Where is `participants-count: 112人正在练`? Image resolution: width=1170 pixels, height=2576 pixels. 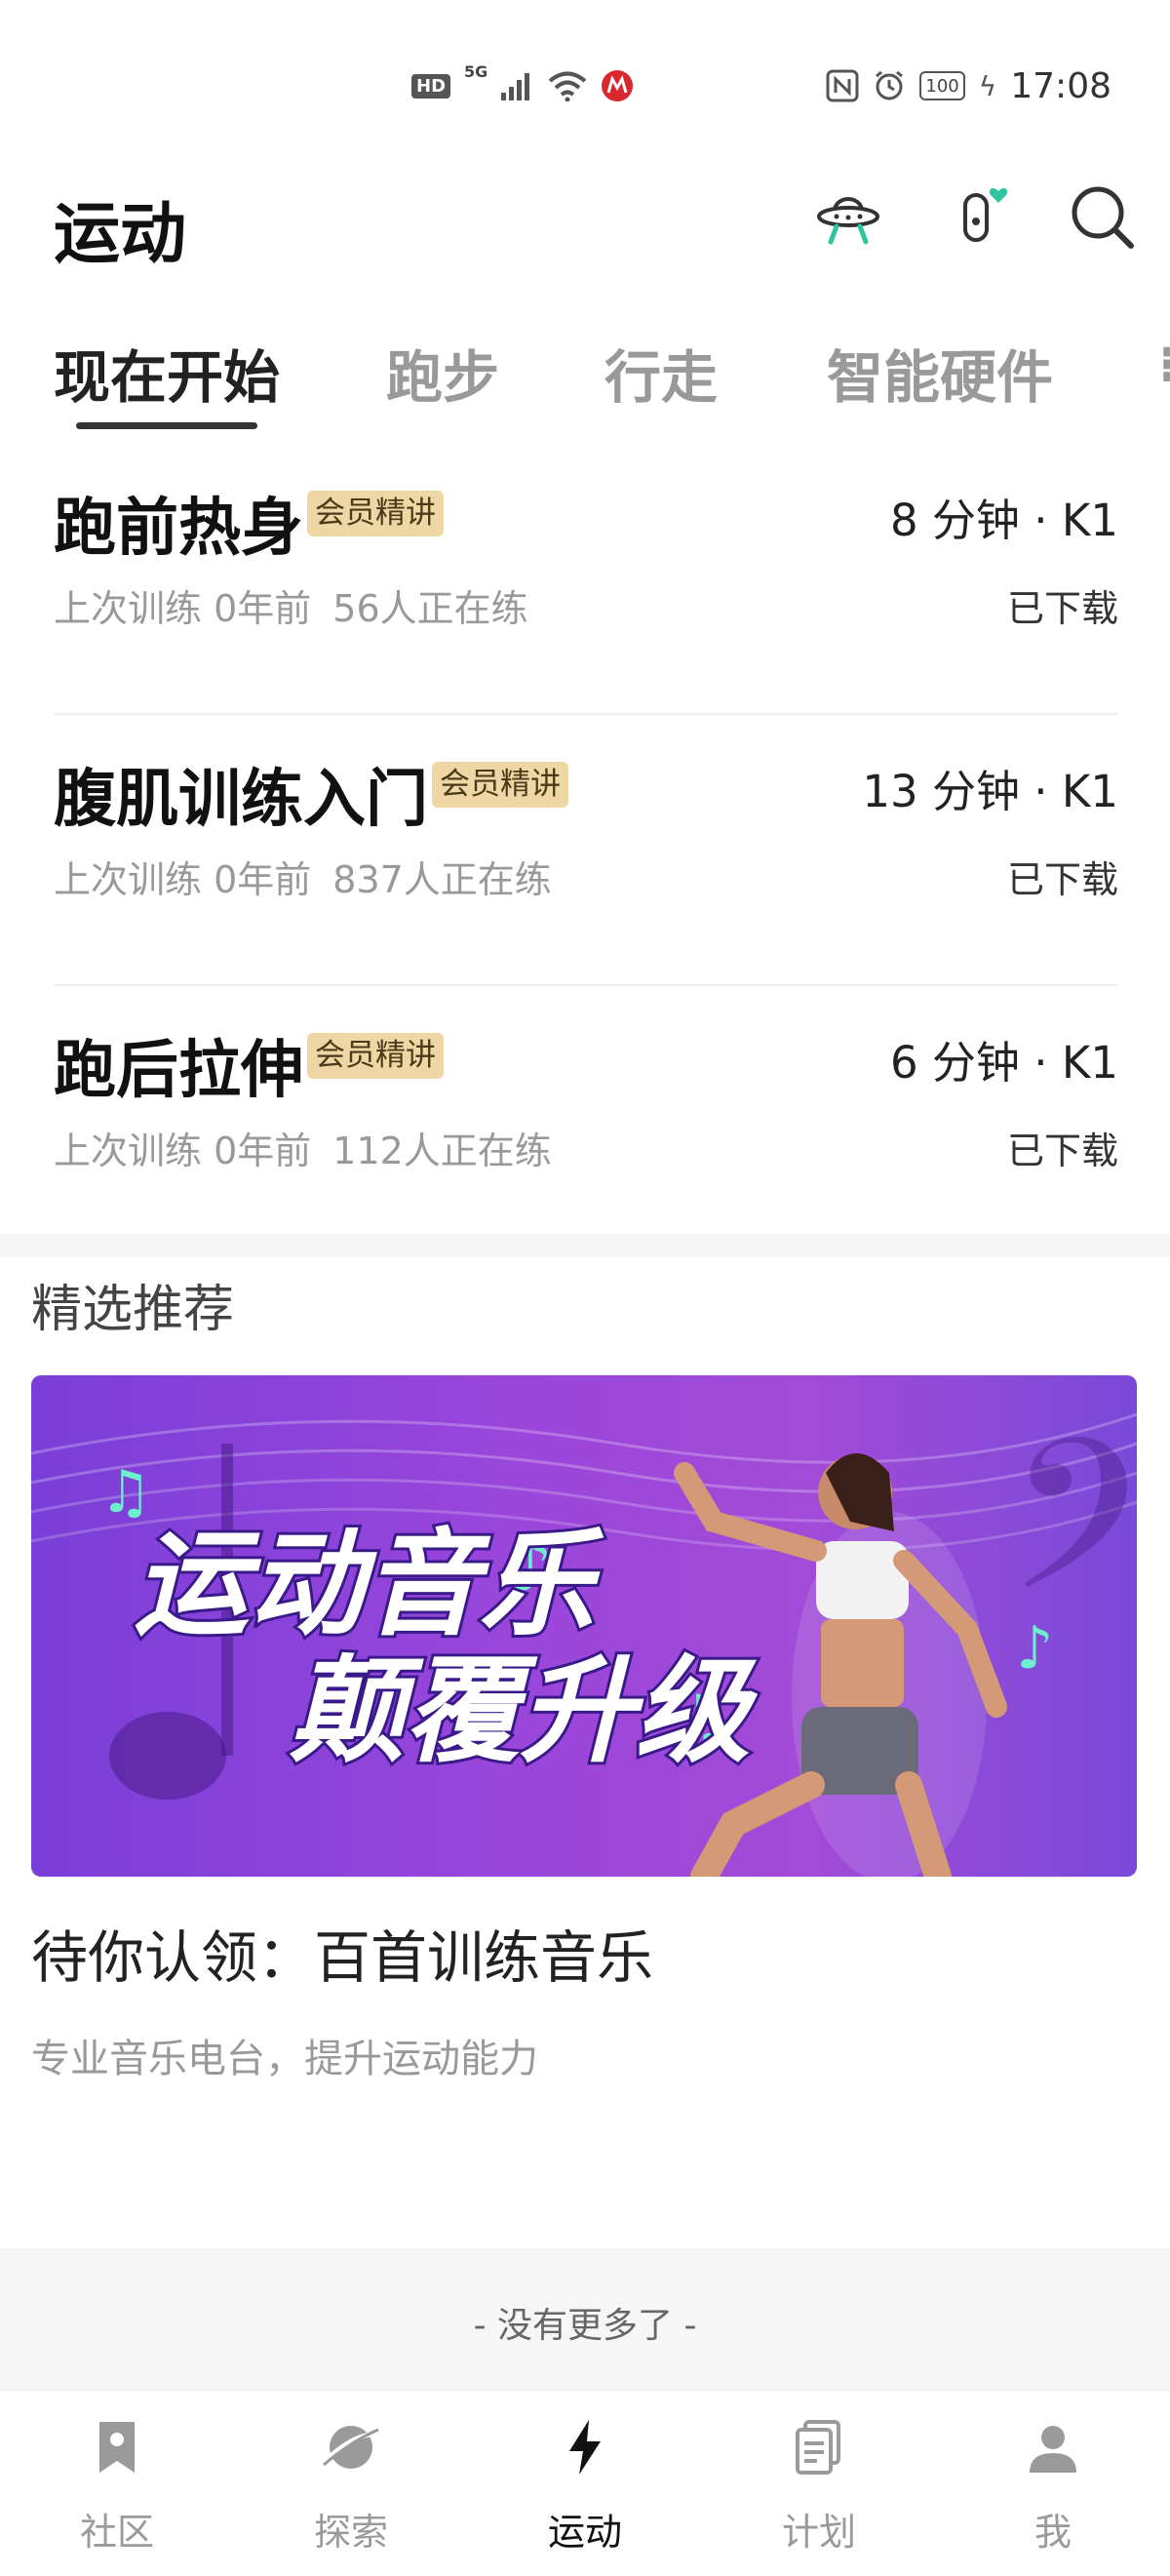
participants-count: 112人正在练 is located at coordinates (442, 1150).